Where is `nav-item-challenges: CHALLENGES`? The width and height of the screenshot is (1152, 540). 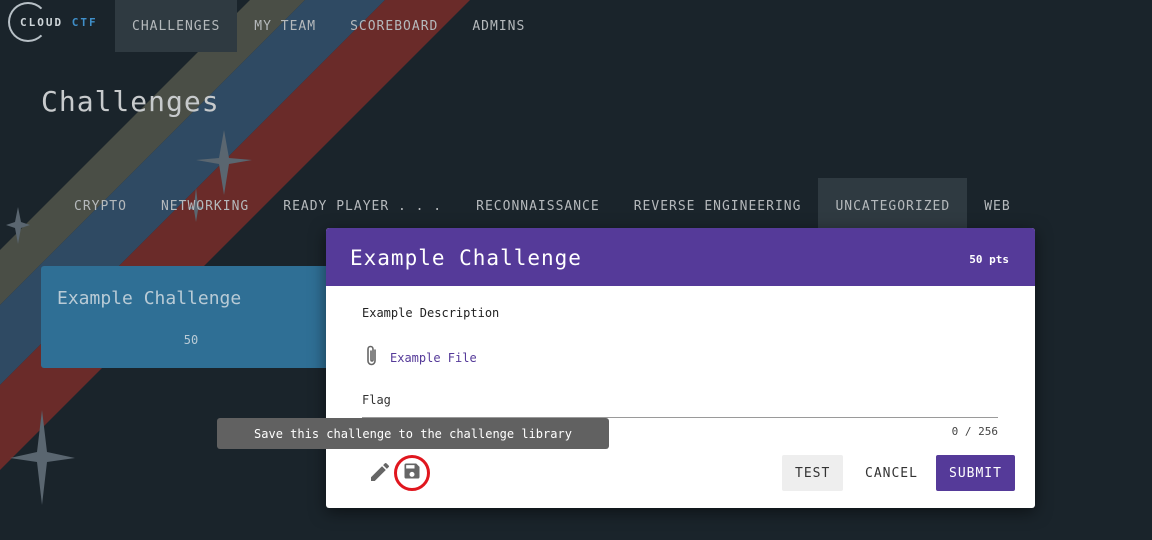 nav-item-challenges: CHALLENGES is located at coordinates (176, 26).